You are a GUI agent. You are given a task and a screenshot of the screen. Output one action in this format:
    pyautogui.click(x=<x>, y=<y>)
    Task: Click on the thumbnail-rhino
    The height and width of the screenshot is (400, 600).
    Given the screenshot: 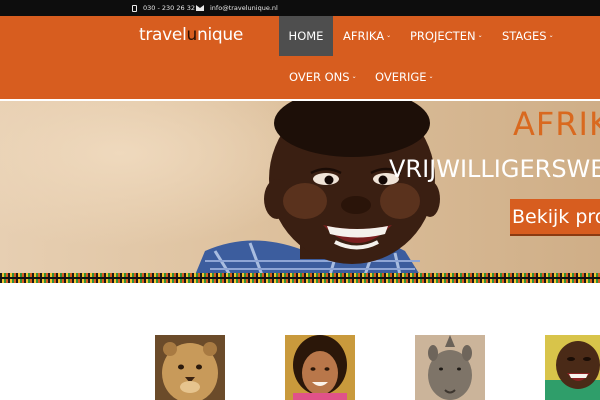 What is the action you would take?
    pyautogui.click(x=450, y=367)
    